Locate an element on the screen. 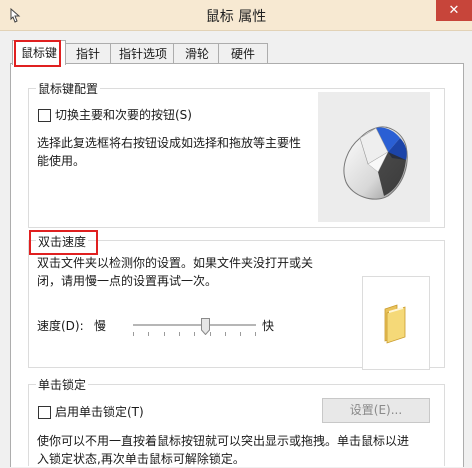 Image resolution: width=472 pixels, height=468 pixels. tab-label: 指针选项 is located at coordinates (142, 54).